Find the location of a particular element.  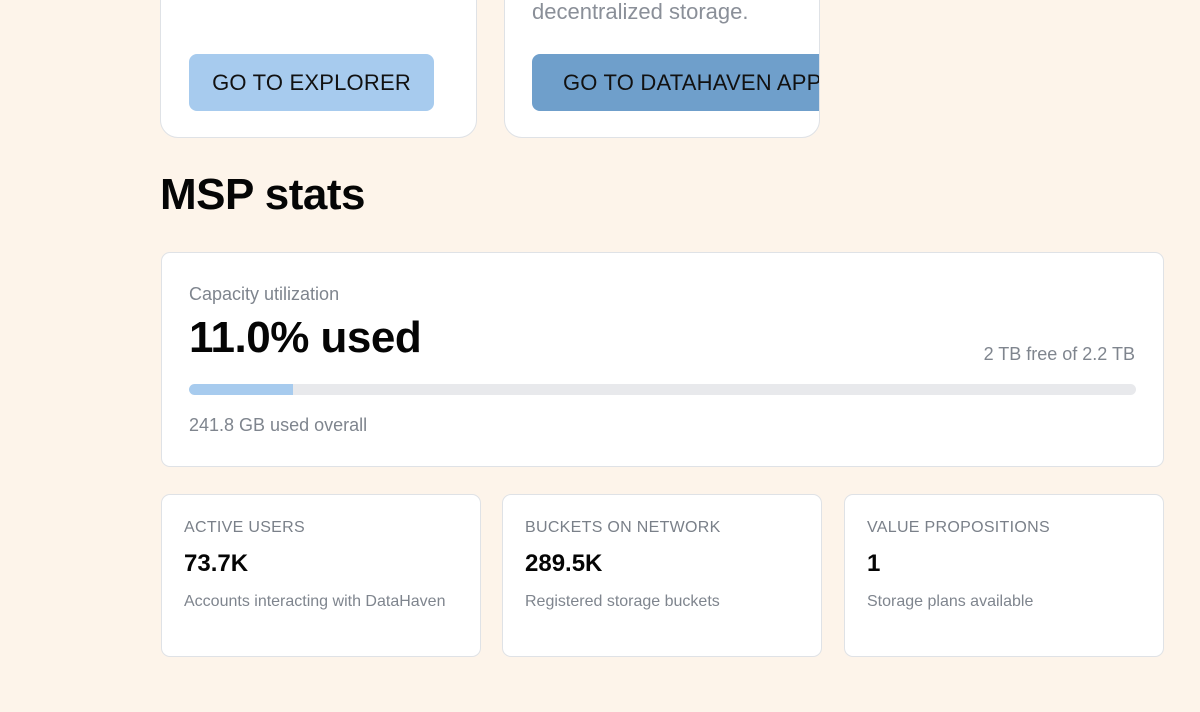

capacity-progress-fill is located at coordinates (241, 389).